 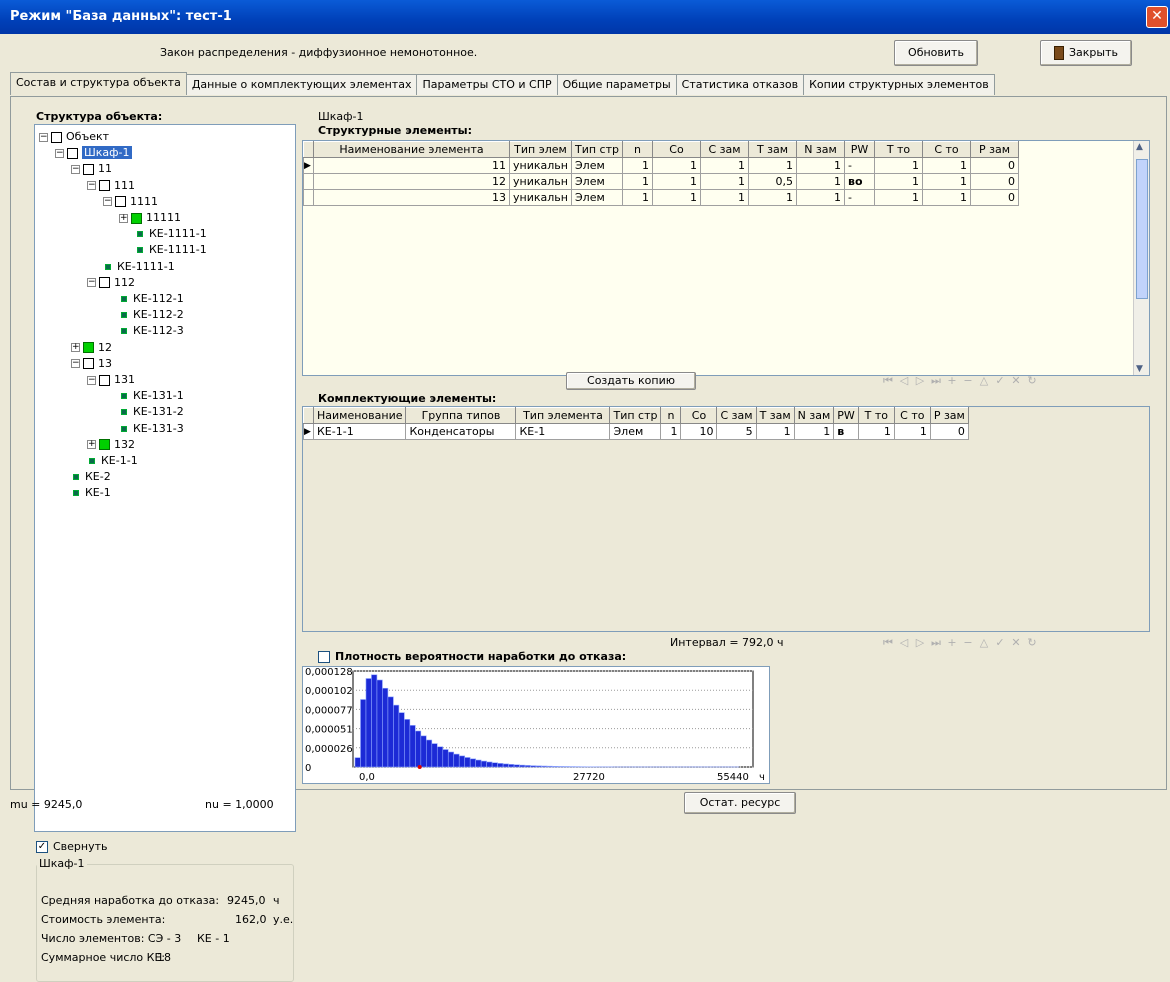 I want to click on table-row: ▶КЕ-1-1КонденсаторыКЕ-1Элем110511в110, so click(x=636, y=432).